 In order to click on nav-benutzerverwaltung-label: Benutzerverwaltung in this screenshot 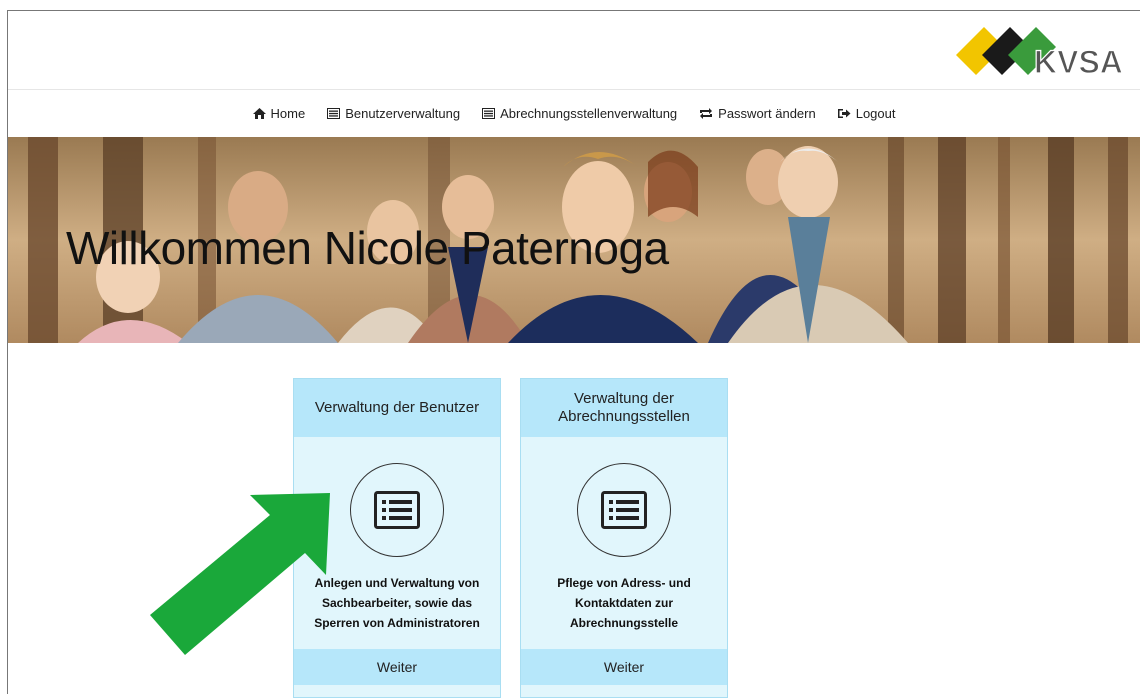, I will do `click(403, 113)`.